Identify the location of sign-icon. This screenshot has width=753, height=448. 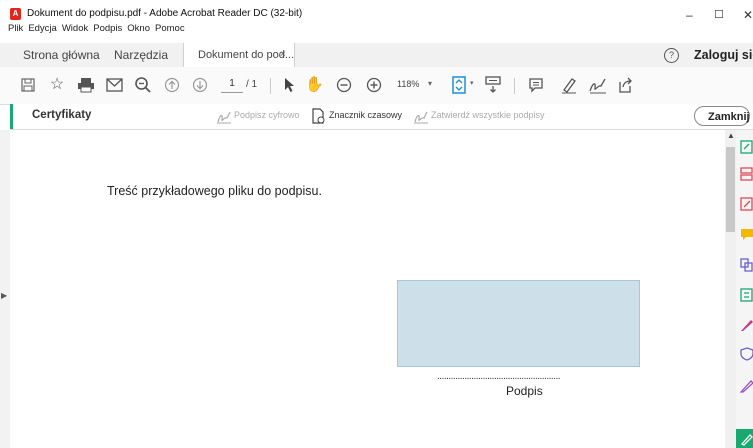
(598, 85).